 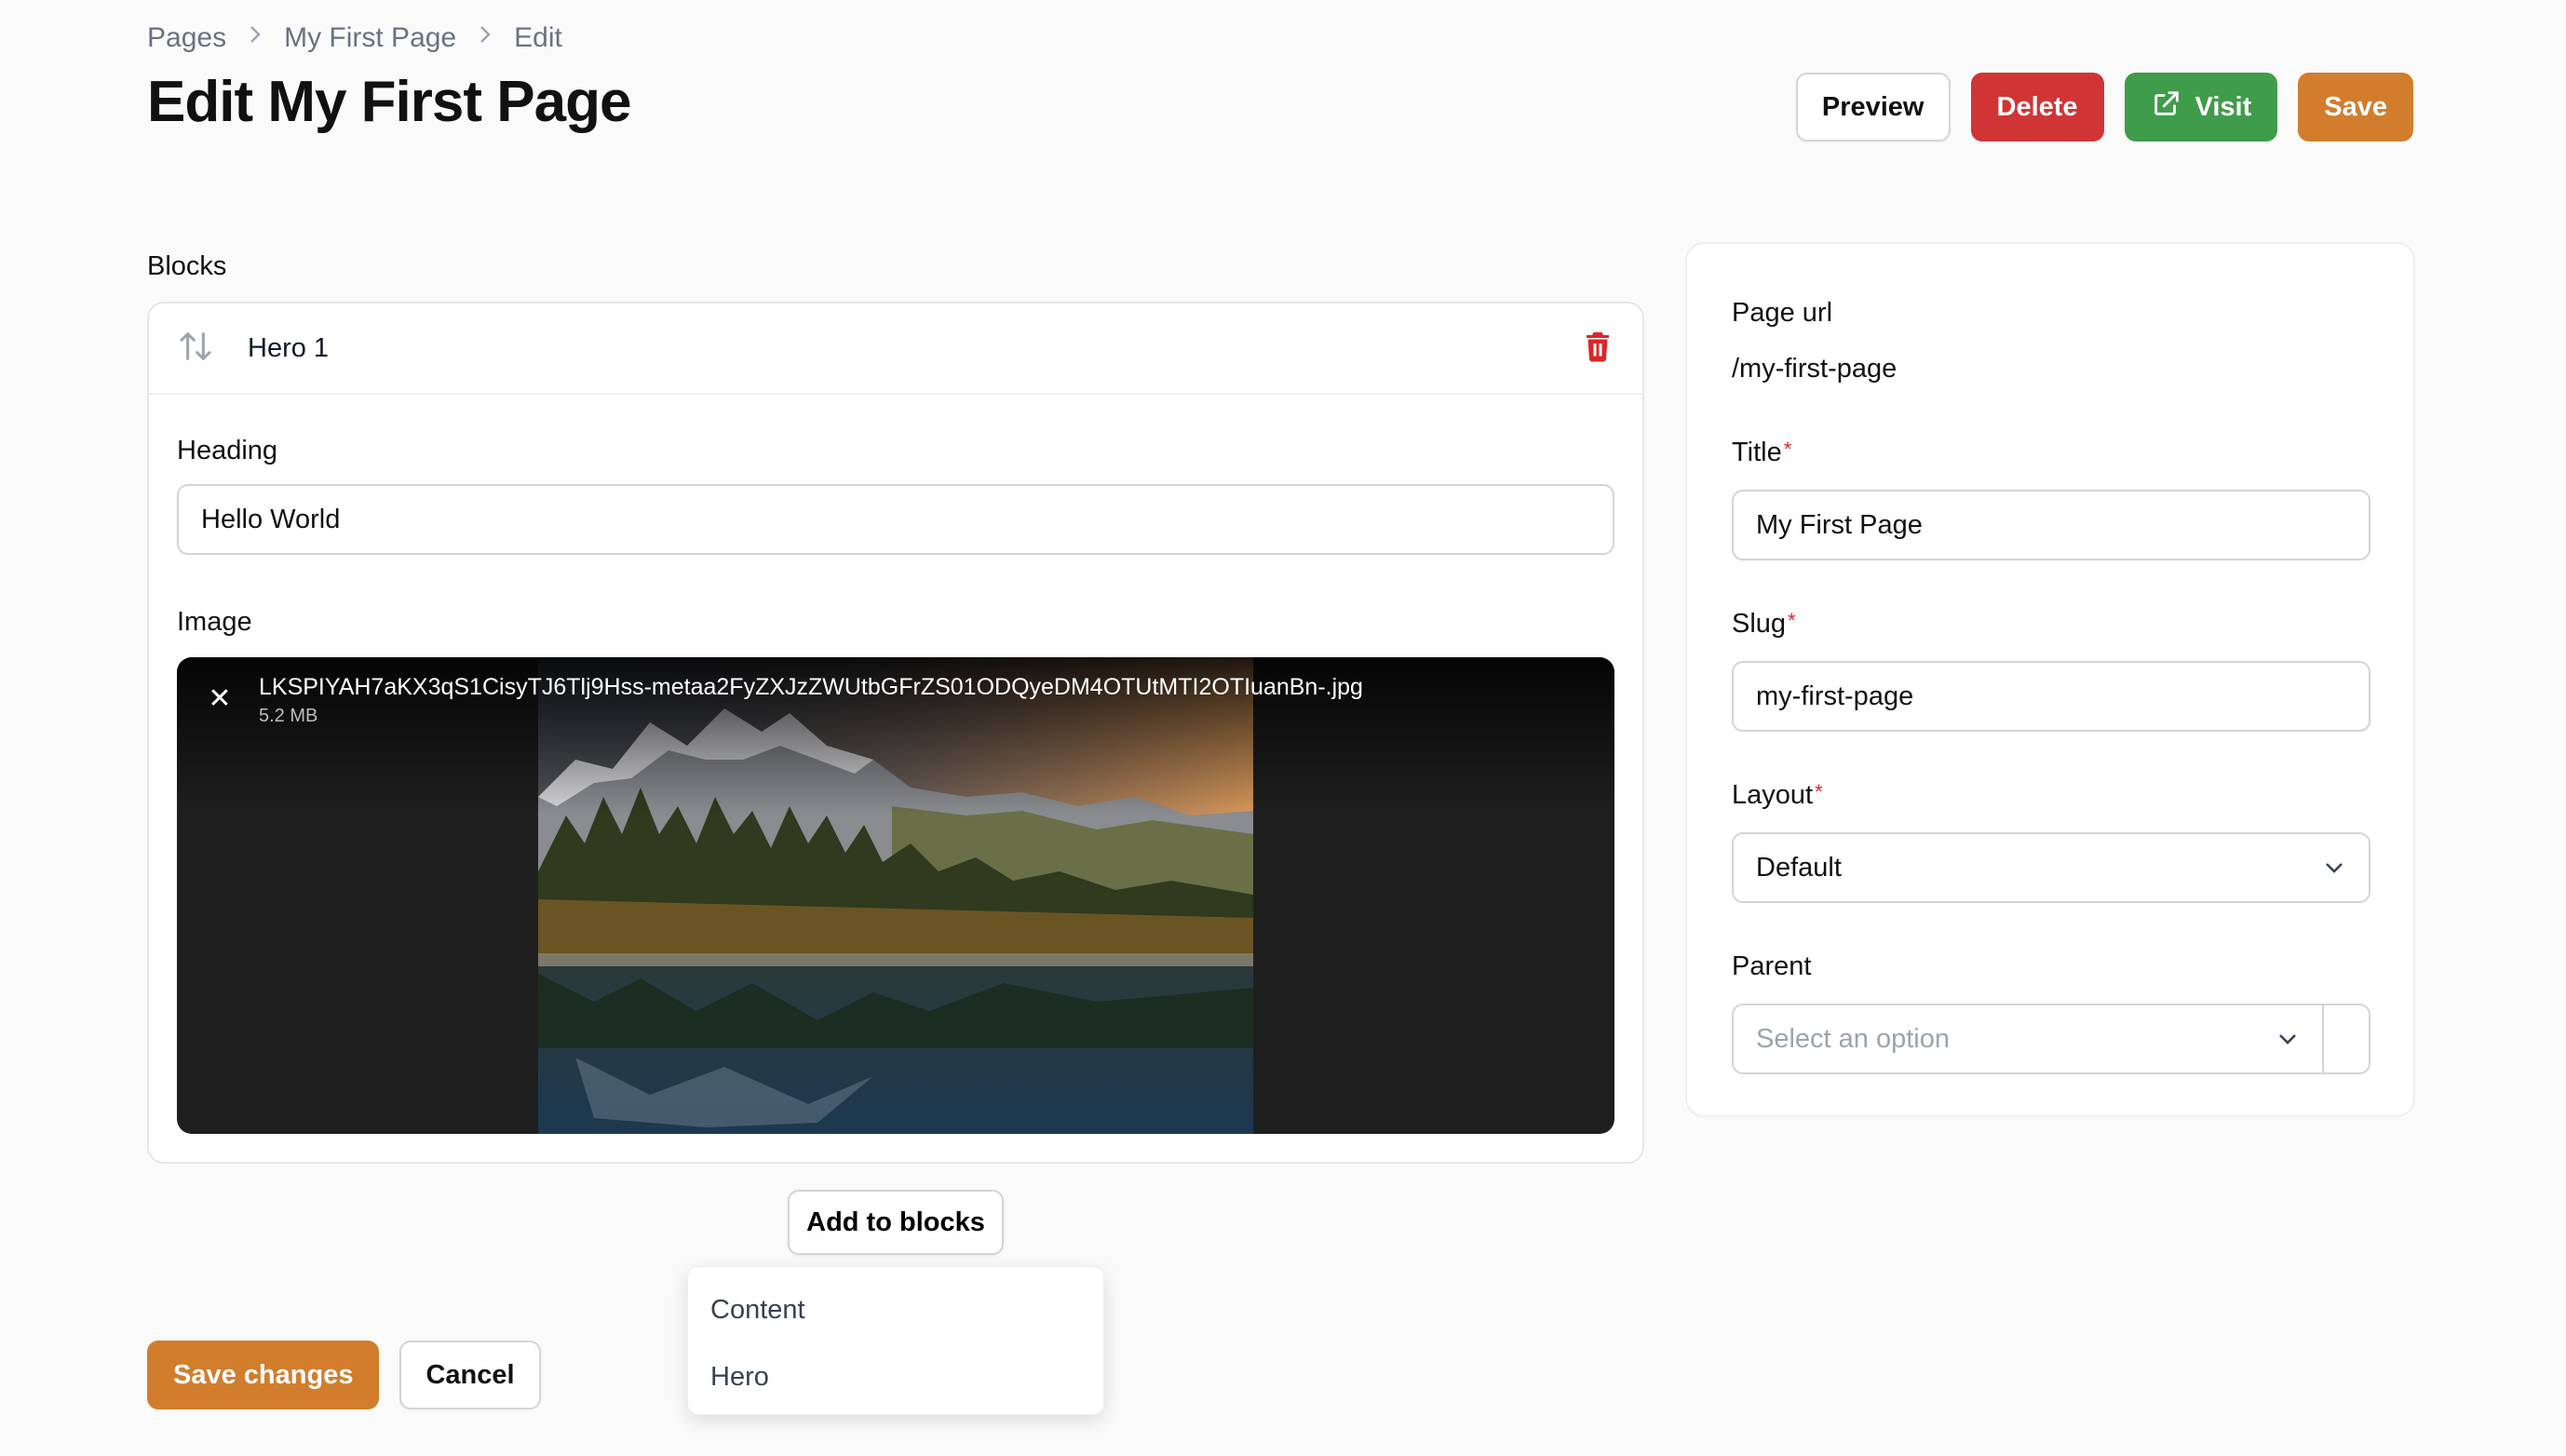 What do you see at coordinates (219, 698) in the screenshot?
I see `close-icon: ✕` at bounding box center [219, 698].